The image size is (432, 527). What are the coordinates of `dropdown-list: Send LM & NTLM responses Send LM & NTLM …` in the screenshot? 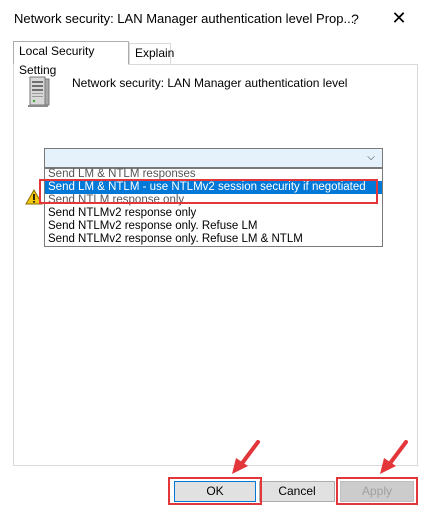 It's located at (213, 207).